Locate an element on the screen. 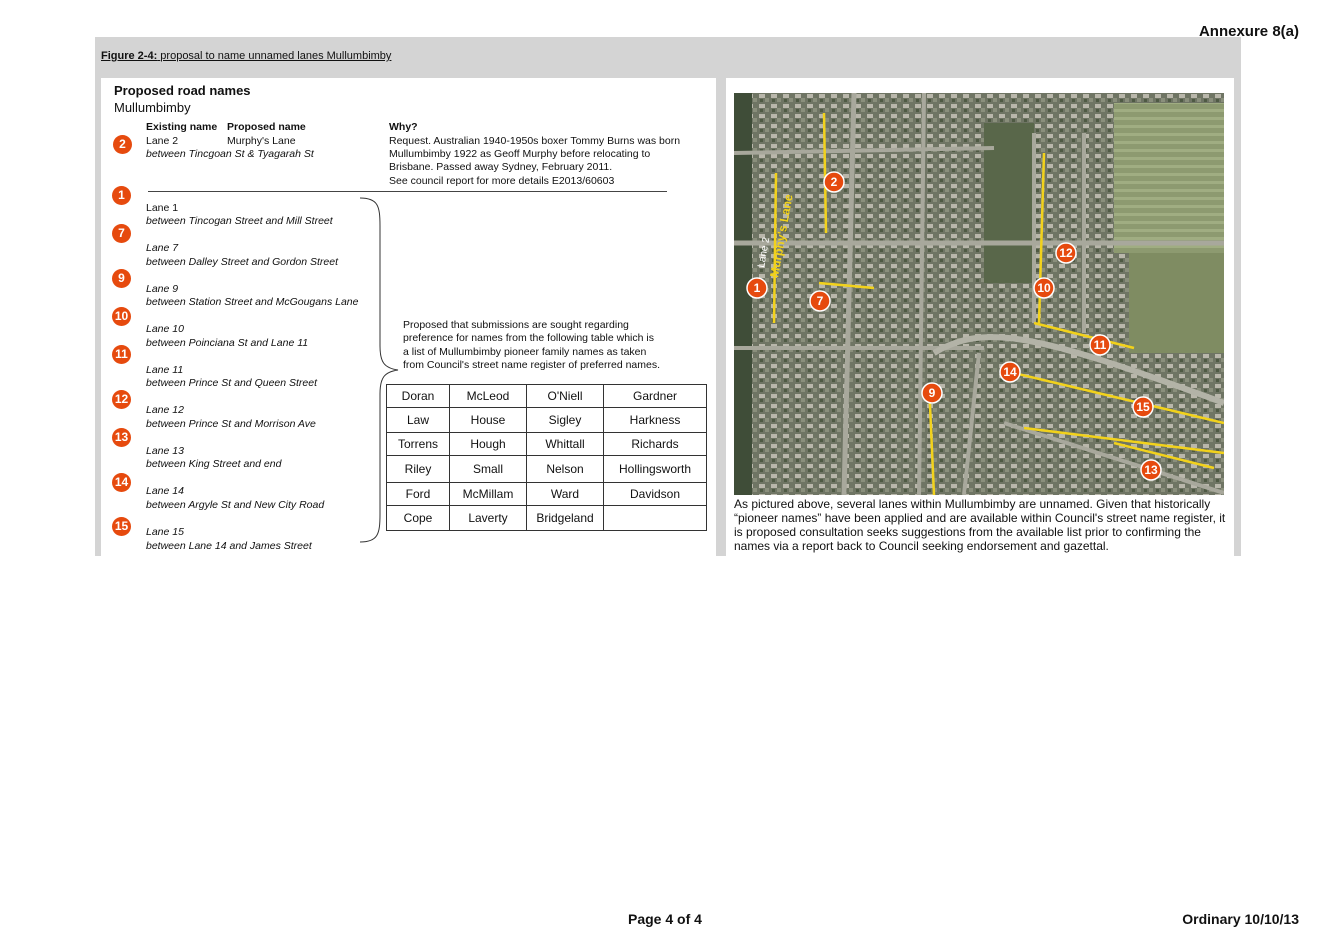 The image size is (1340, 947). lane-badge: 14 is located at coordinates (121, 482).